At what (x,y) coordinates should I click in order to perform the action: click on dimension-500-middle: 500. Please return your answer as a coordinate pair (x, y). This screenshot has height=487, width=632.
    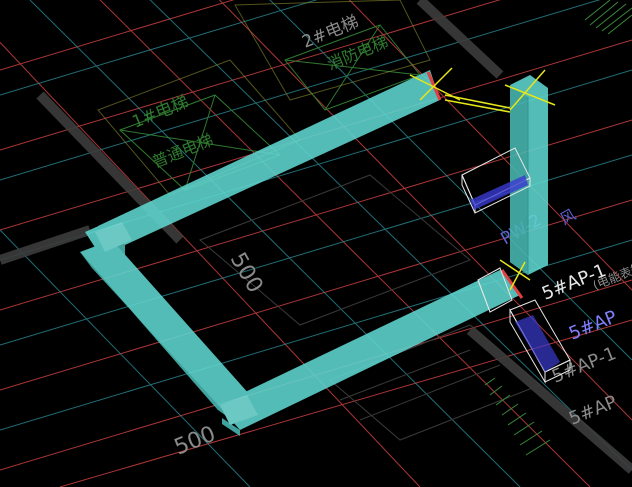
    Looking at the image, I should click on (246, 273).